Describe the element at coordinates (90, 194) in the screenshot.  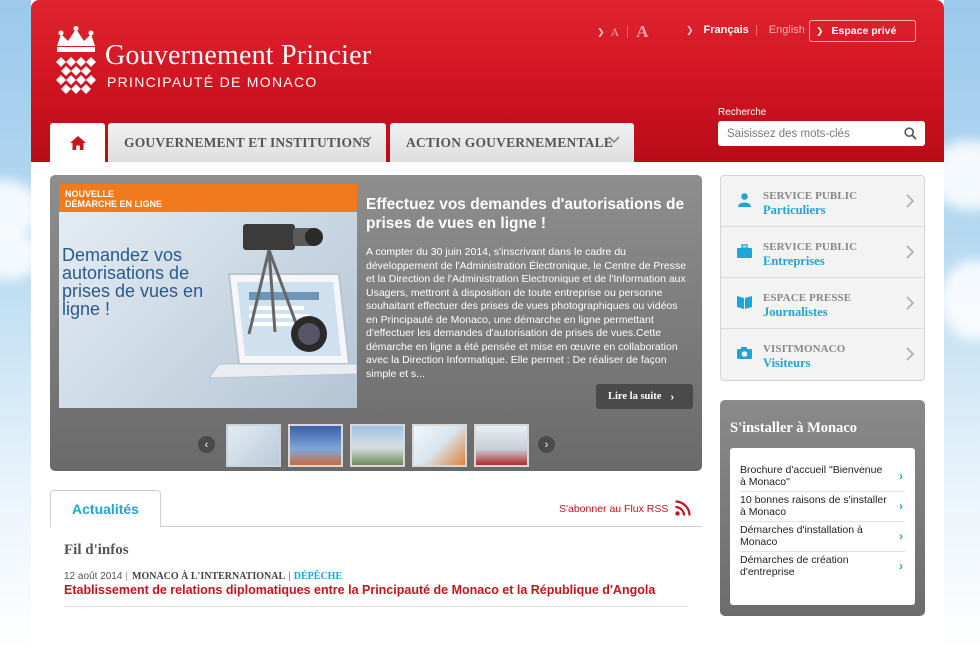
I see `badge-line: NOUVELLE` at that location.